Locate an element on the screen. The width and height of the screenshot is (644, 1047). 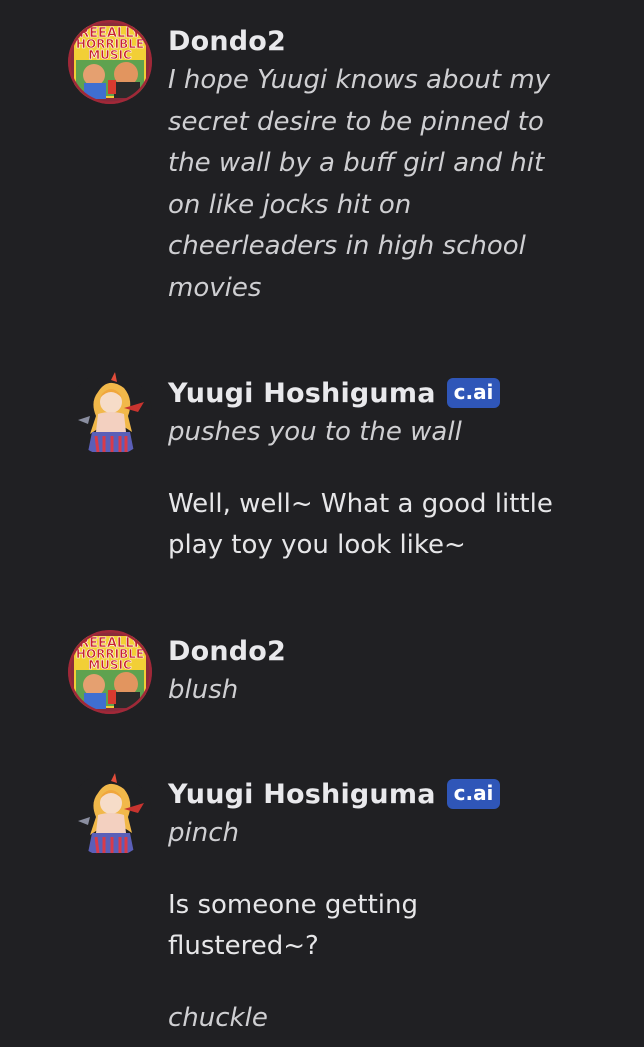
message-line: Is someone getting is located at coordinates (293, 904).